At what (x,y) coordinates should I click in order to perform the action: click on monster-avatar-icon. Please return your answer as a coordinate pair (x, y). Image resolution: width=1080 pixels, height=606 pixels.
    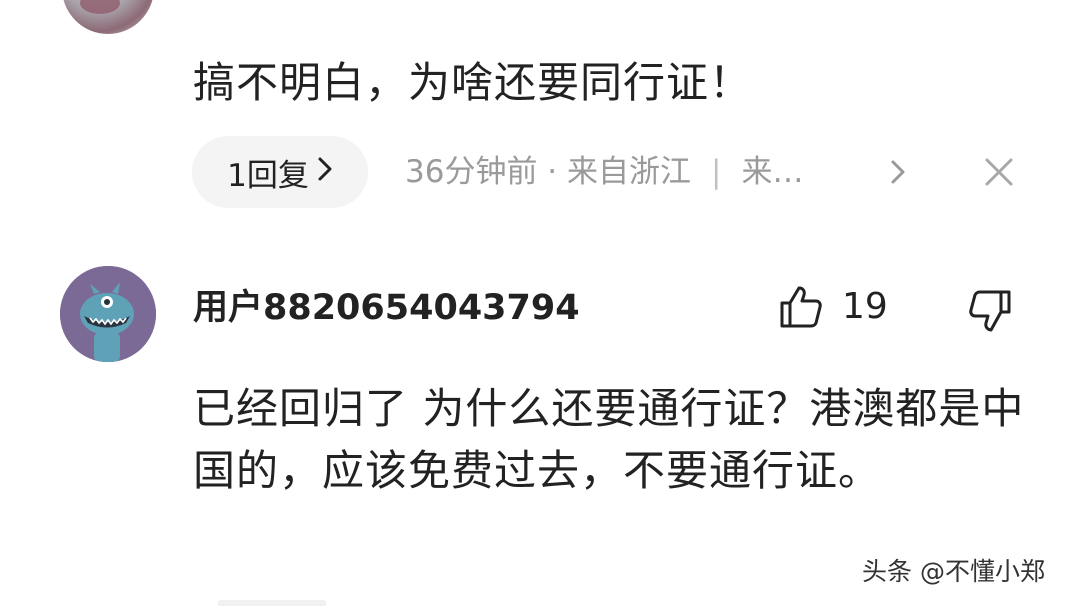
    Looking at the image, I should click on (108, 314).